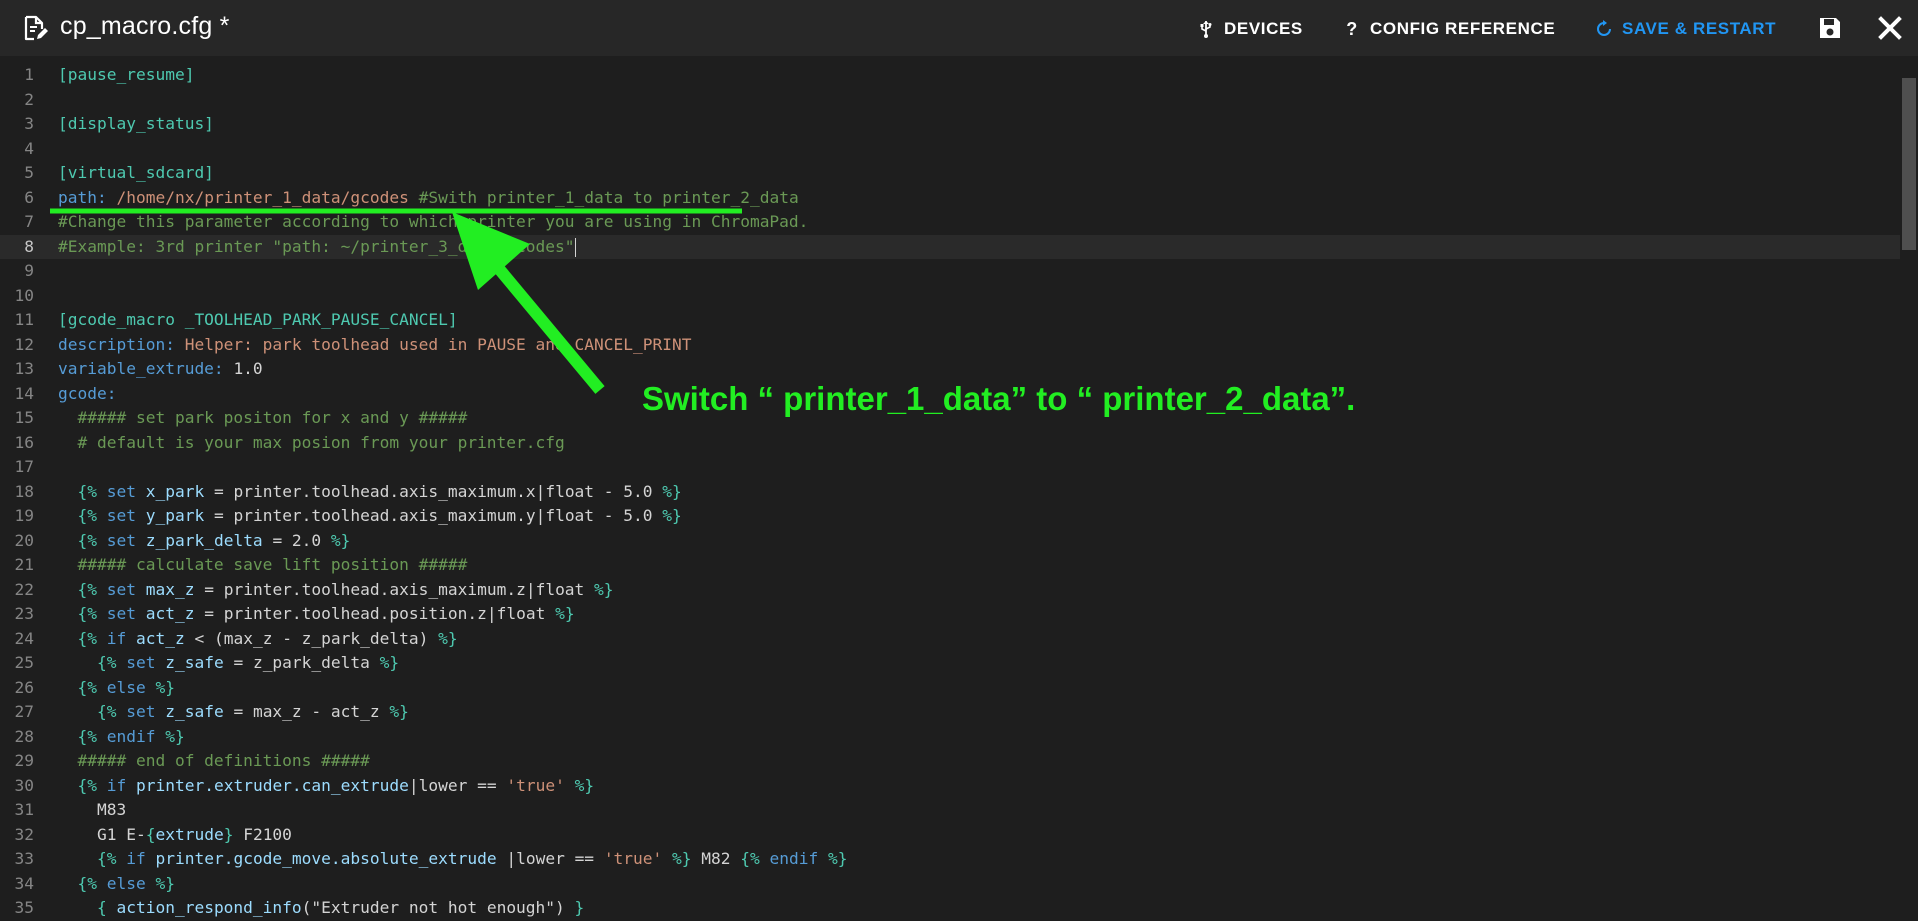 Image resolution: width=1918 pixels, height=921 pixels. Describe the element at coordinates (24, 295) in the screenshot. I see `line-number: 10` at that location.